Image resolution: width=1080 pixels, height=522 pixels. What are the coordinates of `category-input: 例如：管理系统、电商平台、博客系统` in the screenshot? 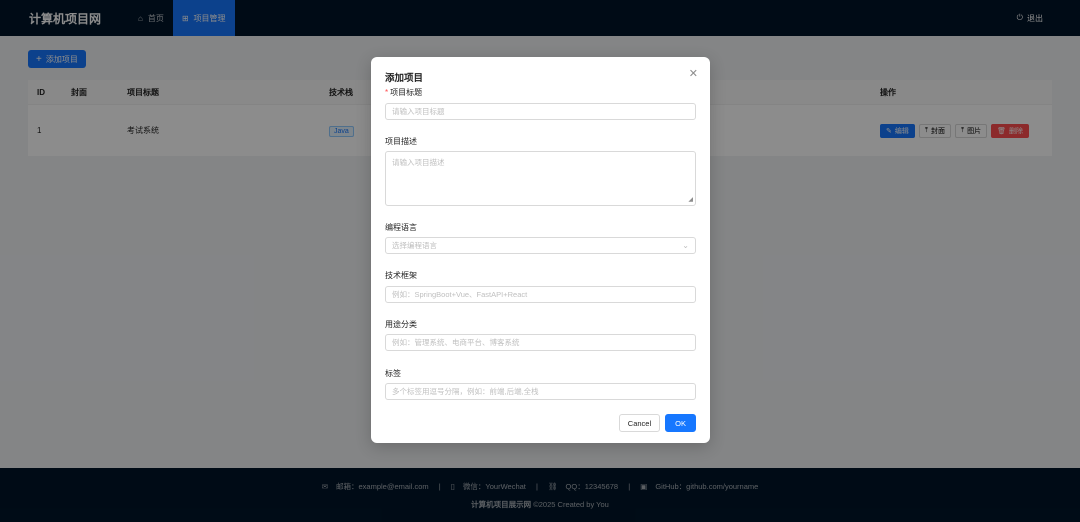 It's located at (540, 342).